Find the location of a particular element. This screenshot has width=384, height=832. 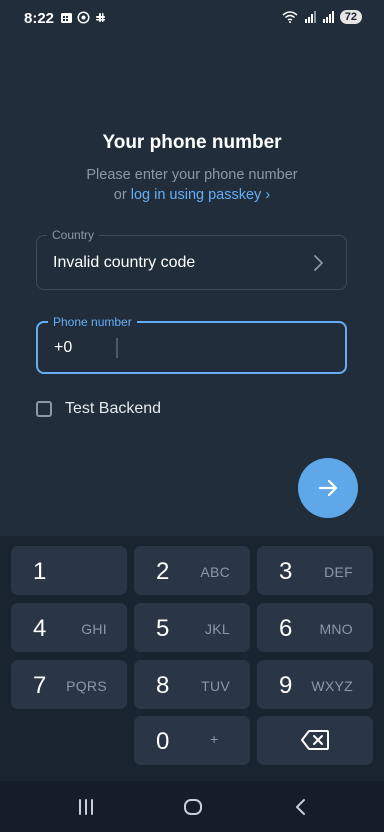

system-navigation-bar is located at coordinates (192, 806).